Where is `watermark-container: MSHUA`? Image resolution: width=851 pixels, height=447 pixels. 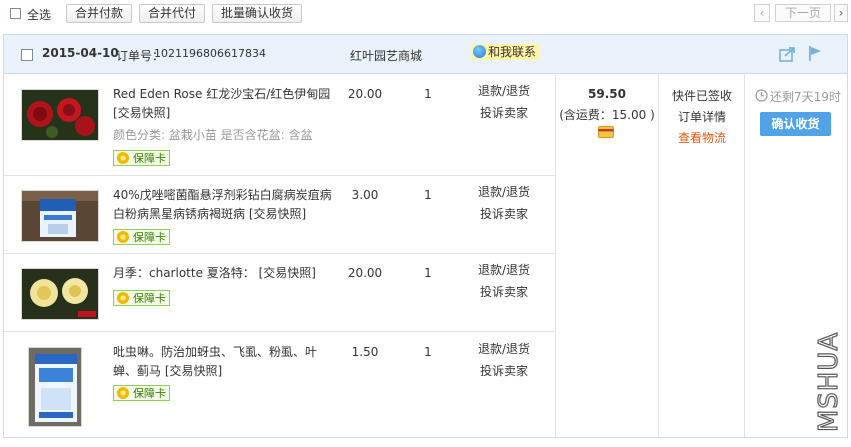
watermark-container: MSHUA is located at coordinates (829, 383).